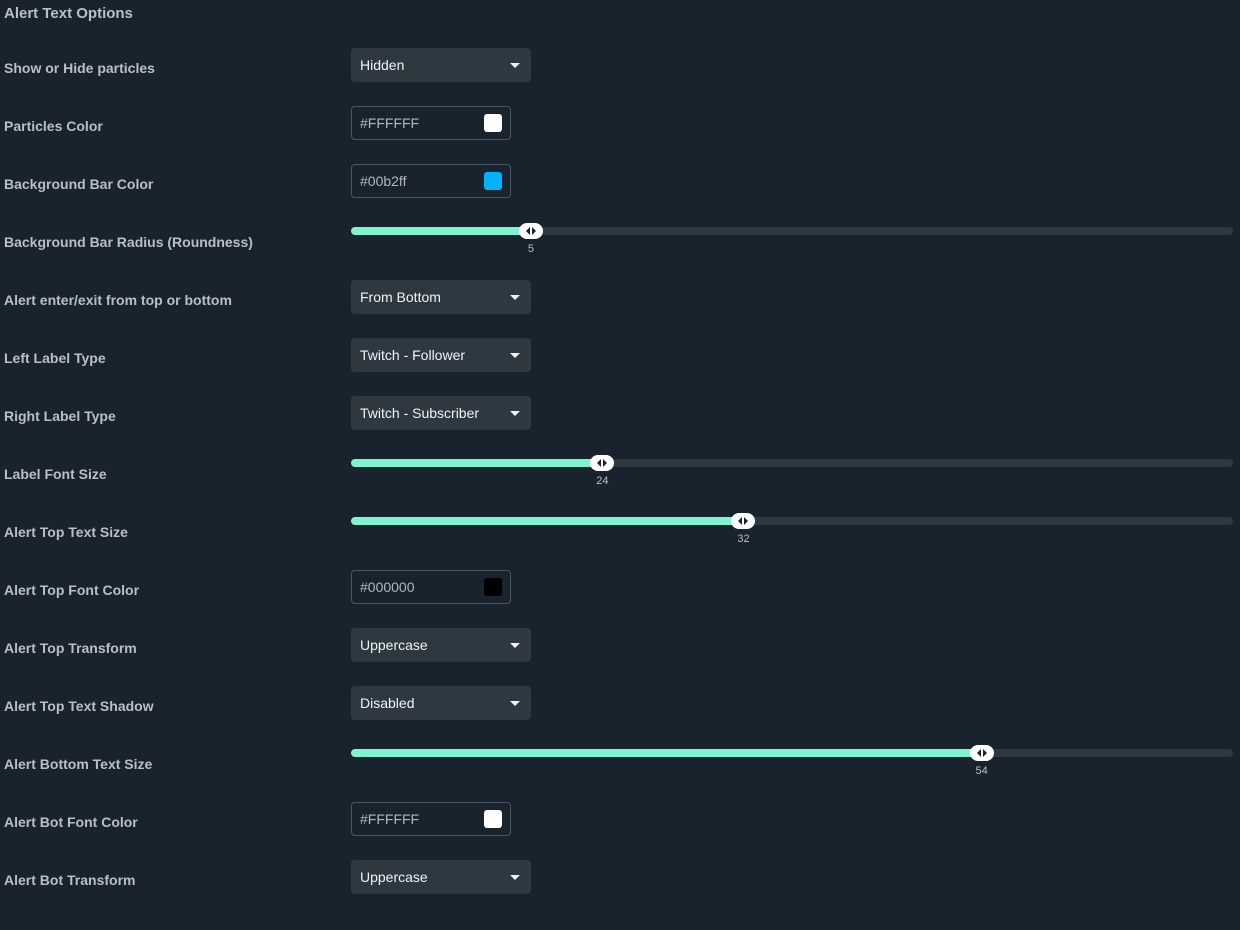  Describe the element at coordinates (383, 181) in the screenshot. I see `color-hex-value: #00b2ff` at that location.